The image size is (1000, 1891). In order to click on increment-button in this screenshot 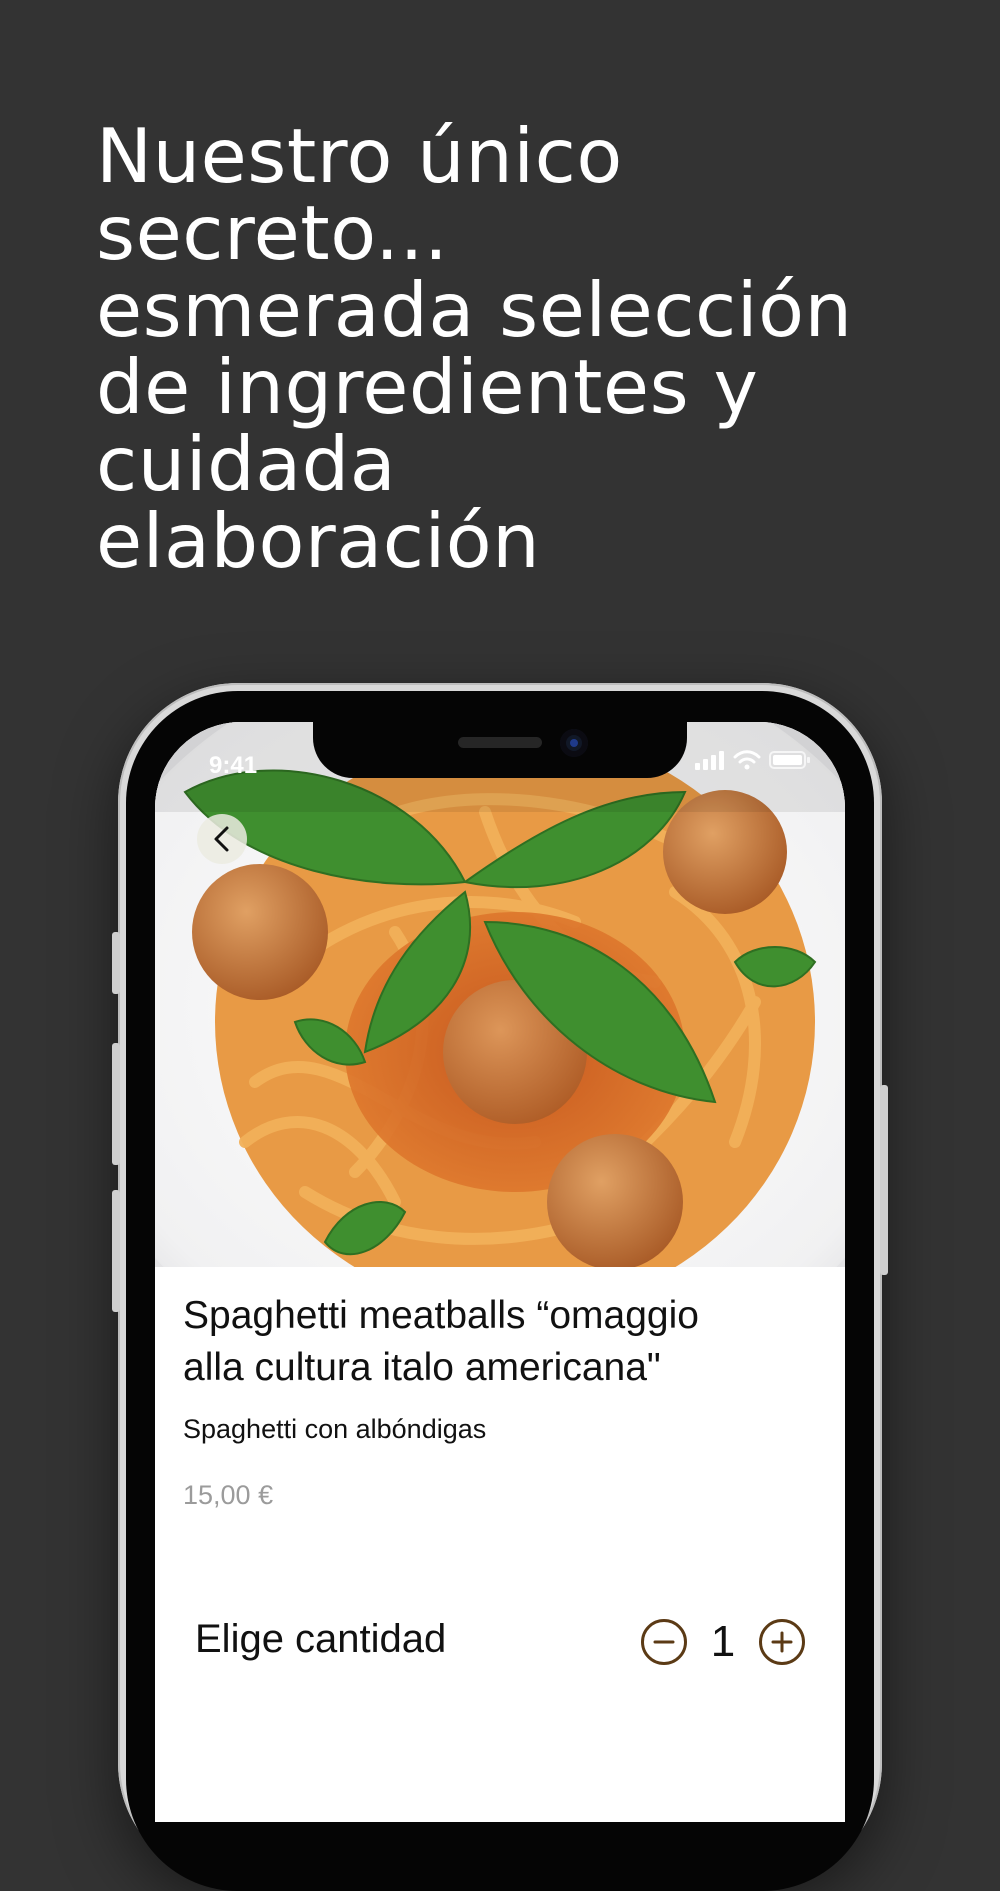, I will do `click(782, 1642)`.